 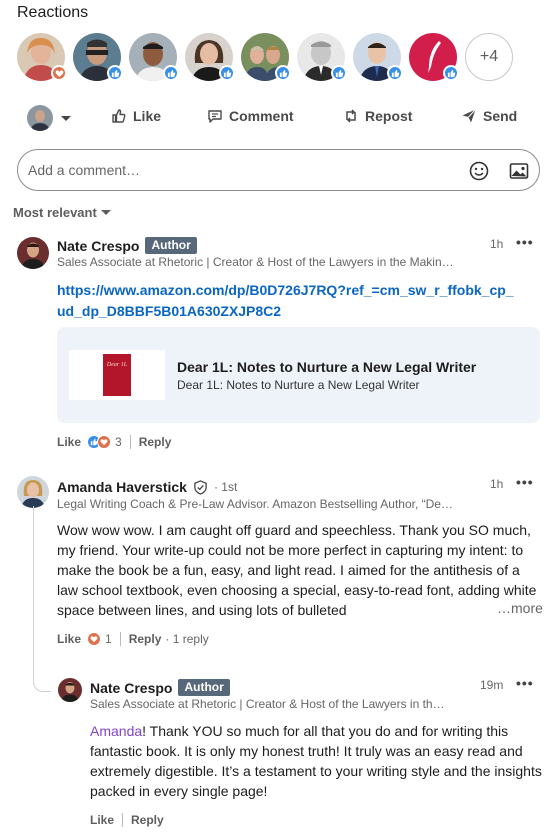 What do you see at coordinates (469, 116) in the screenshot?
I see `send-icon` at bounding box center [469, 116].